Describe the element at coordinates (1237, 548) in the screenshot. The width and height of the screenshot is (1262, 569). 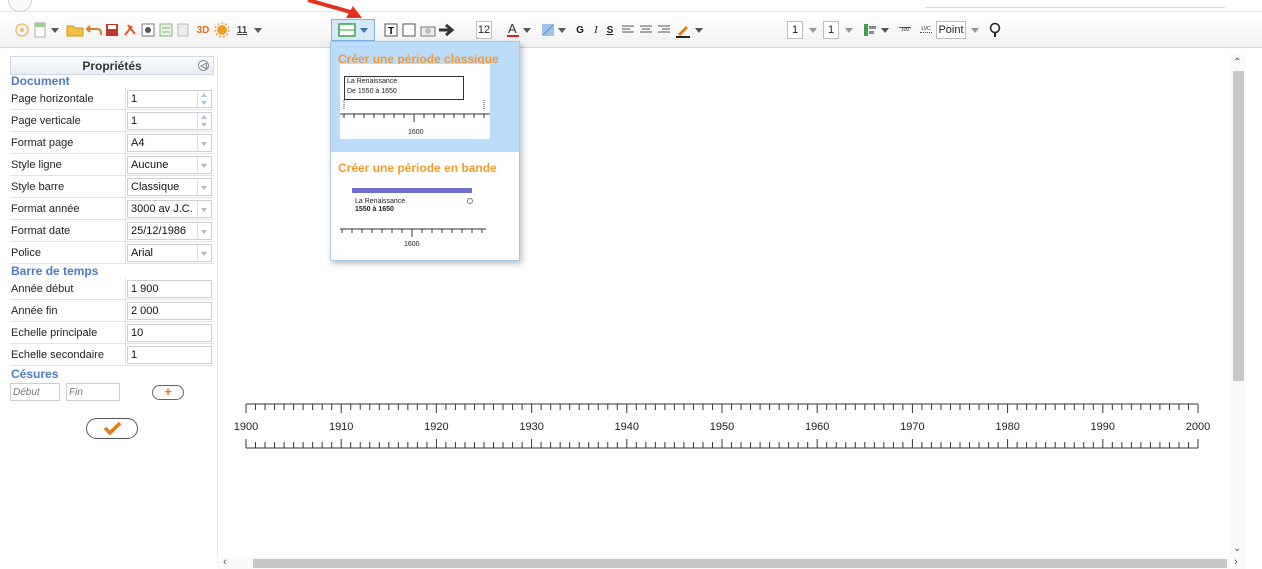
I see `scroll-down-icon: ⌄` at that location.